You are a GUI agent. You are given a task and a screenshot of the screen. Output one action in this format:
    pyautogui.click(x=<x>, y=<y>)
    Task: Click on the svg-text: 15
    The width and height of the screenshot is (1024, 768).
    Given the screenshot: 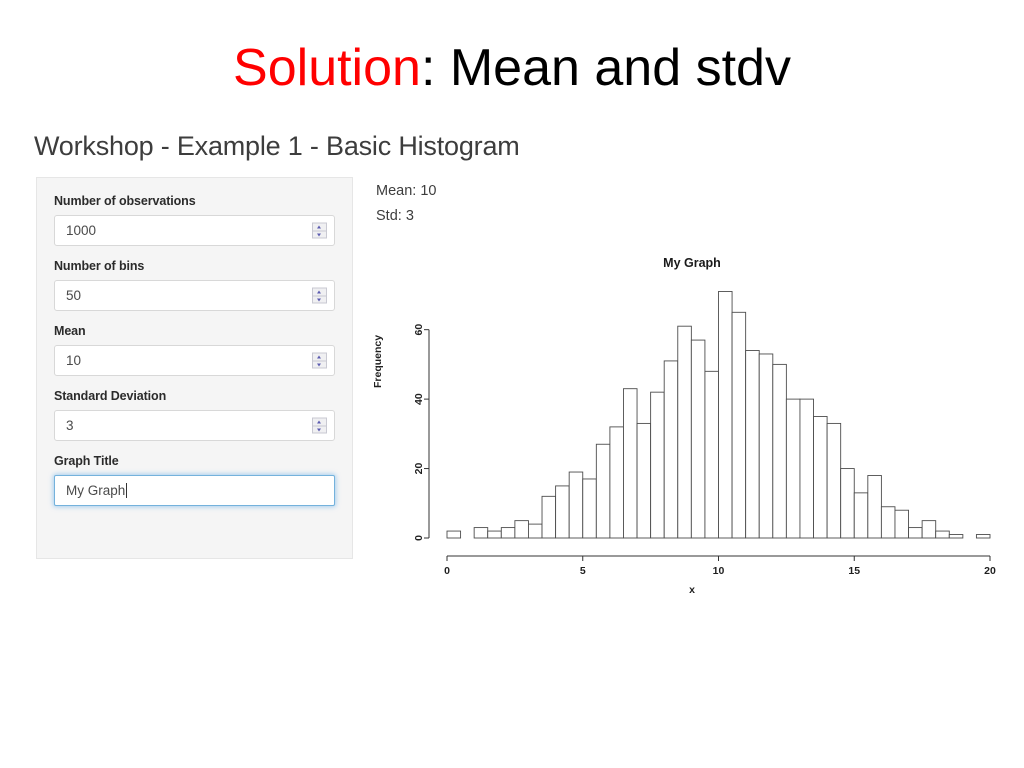 What is the action you would take?
    pyautogui.click(x=854, y=571)
    